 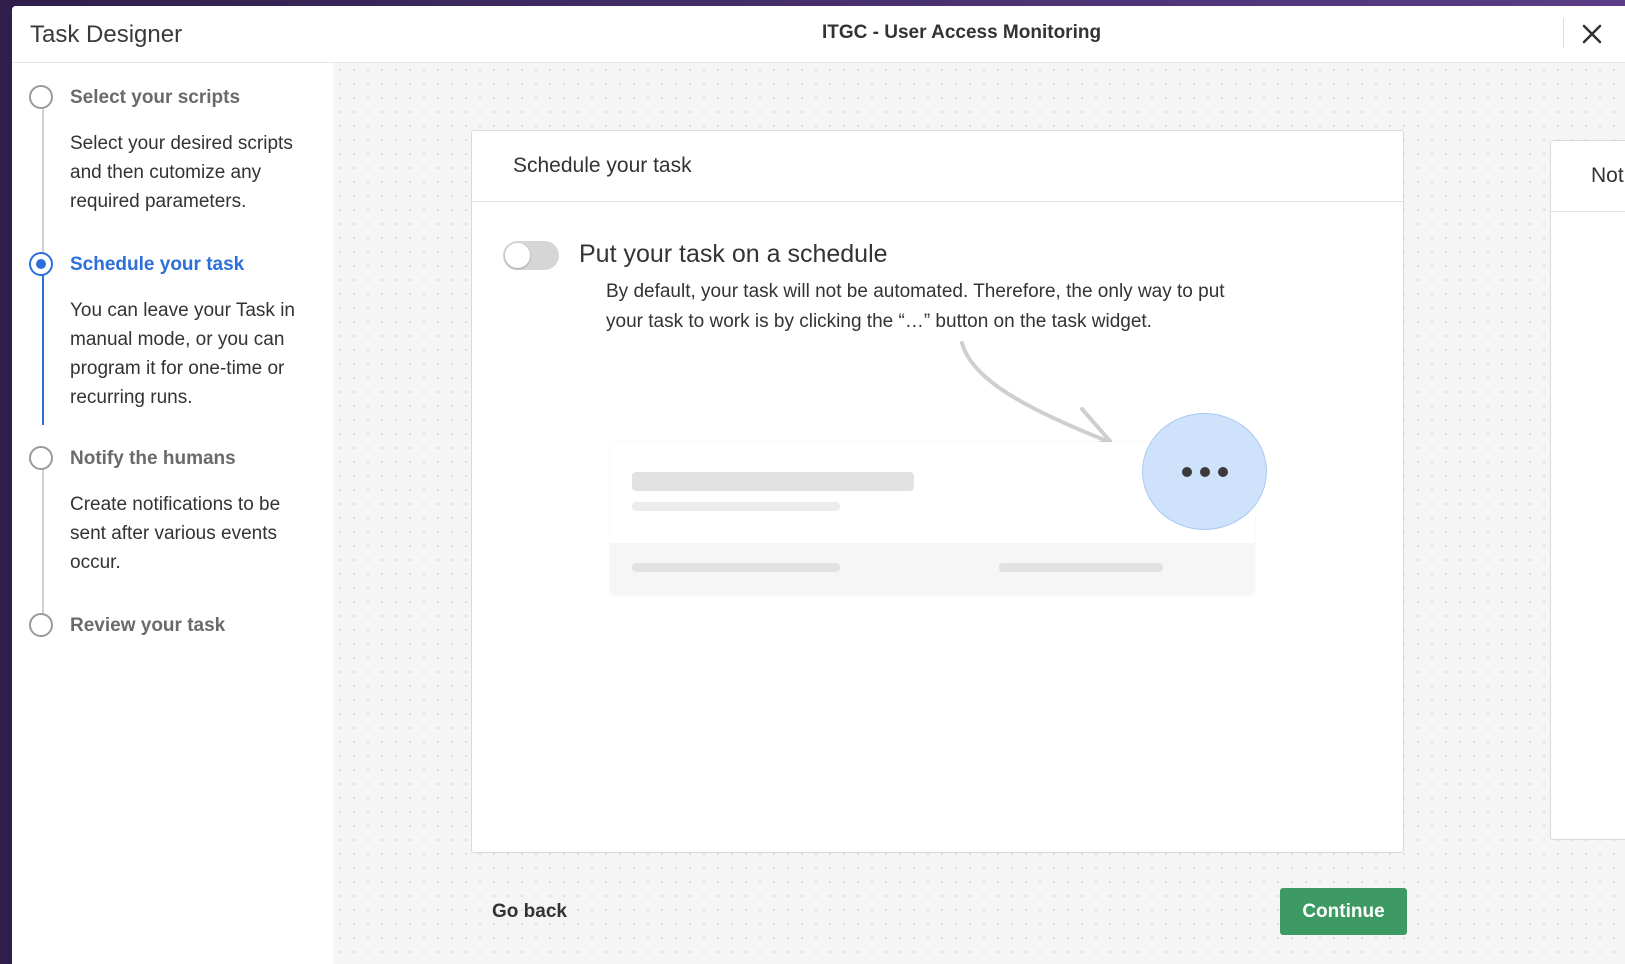 I want to click on close-icon, so click(x=1592, y=34).